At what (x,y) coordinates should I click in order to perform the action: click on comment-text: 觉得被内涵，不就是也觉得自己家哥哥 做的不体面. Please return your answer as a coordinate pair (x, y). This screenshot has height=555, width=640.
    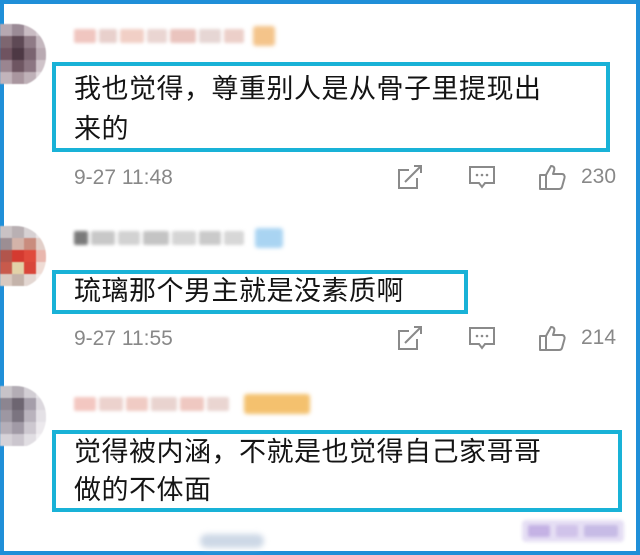
    Looking at the image, I should click on (308, 471).